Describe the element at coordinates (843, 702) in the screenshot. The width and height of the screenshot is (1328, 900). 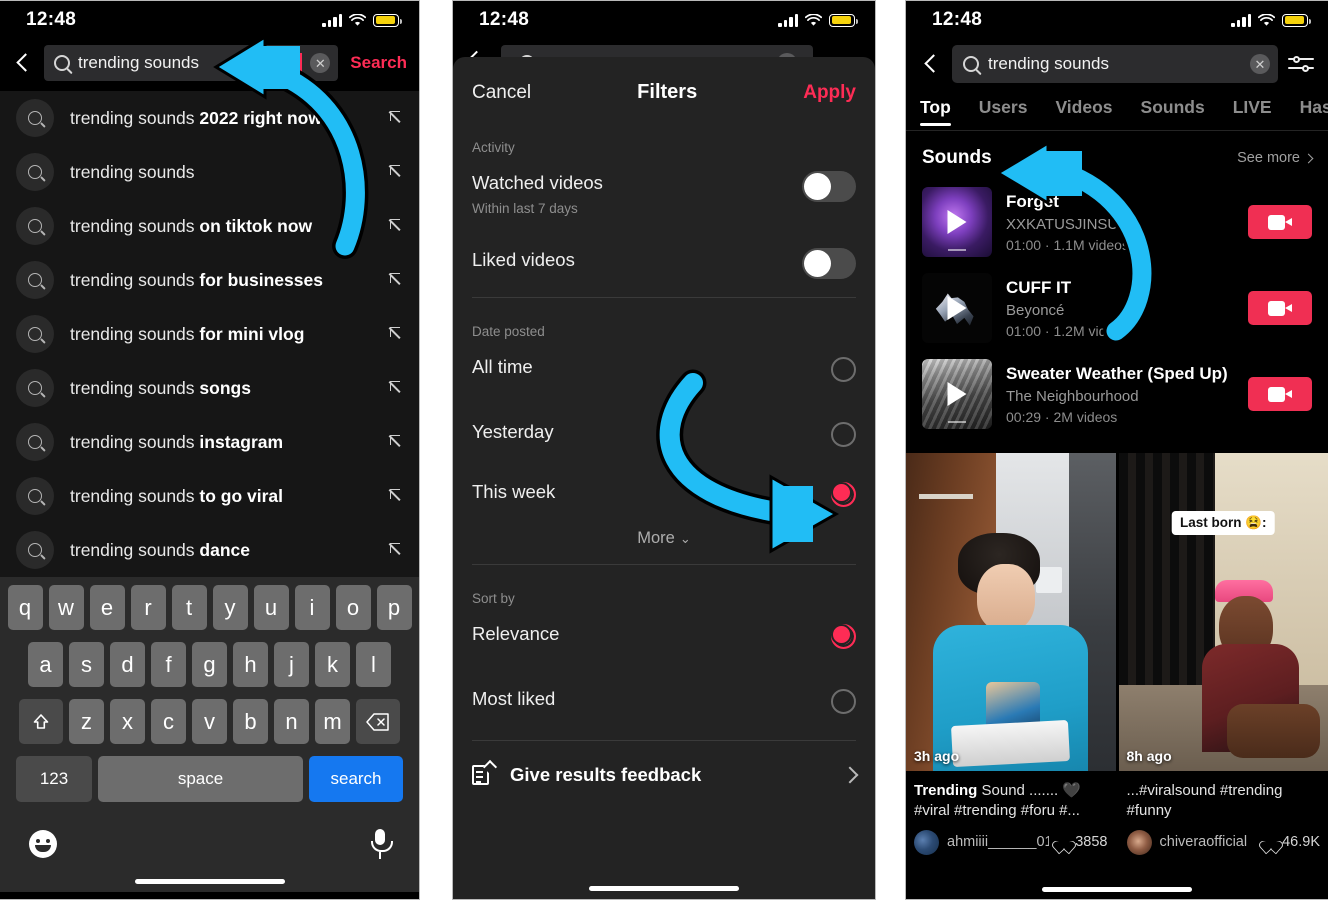
I see `most-liked-radio` at that location.